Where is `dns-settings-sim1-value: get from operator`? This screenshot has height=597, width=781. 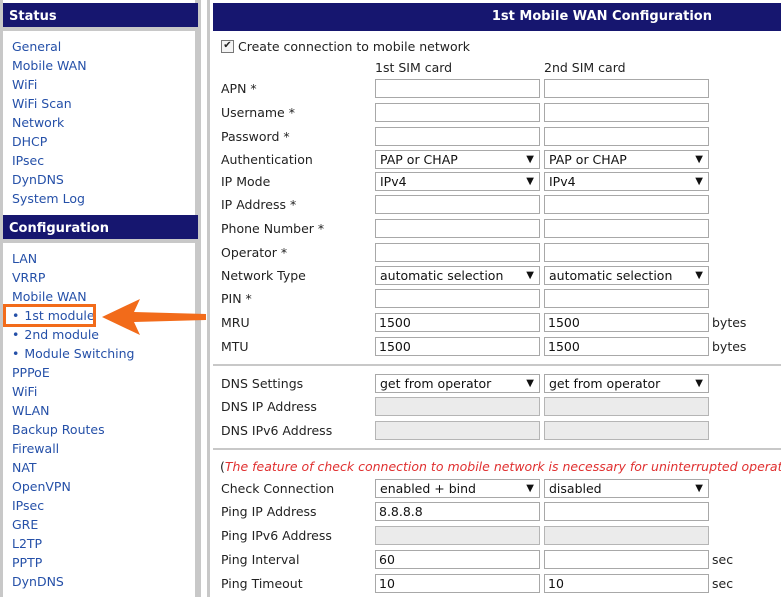 dns-settings-sim1-value: get from operator is located at coordinates (436, 383).